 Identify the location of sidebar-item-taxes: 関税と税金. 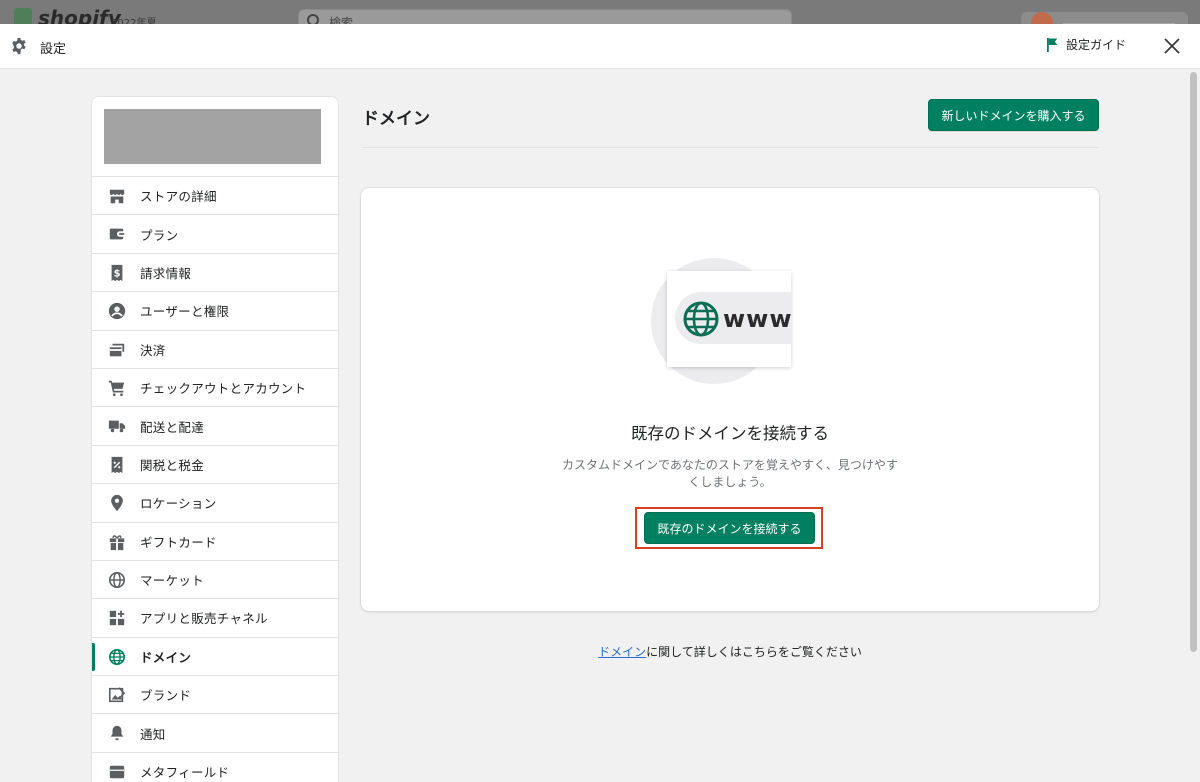
(215, 465).